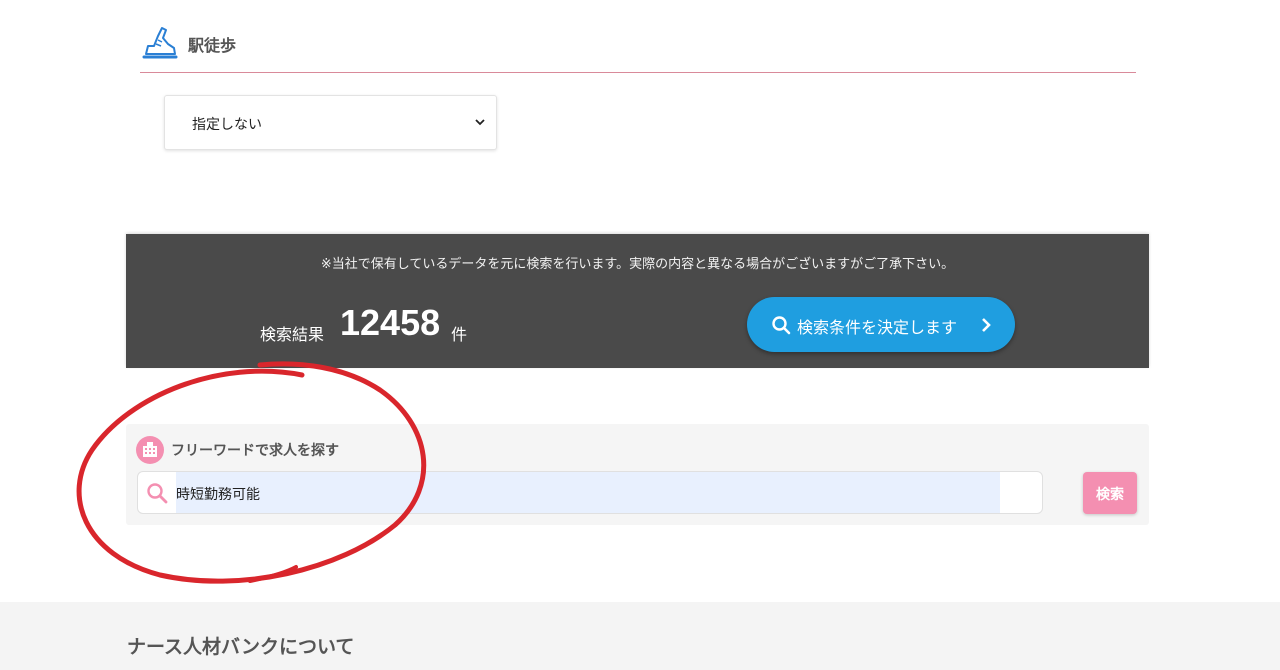 Image resolution: width=1280 pixels, height=670 pixels. I want to click on result-label: 検索結果, so click(292, 334).